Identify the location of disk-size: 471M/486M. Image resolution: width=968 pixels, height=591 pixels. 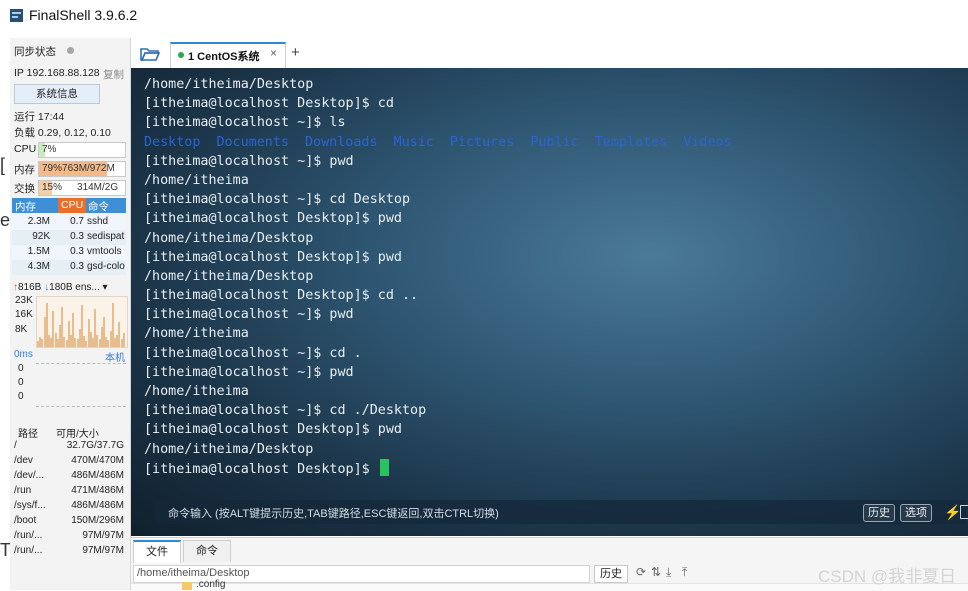
(97, 490).